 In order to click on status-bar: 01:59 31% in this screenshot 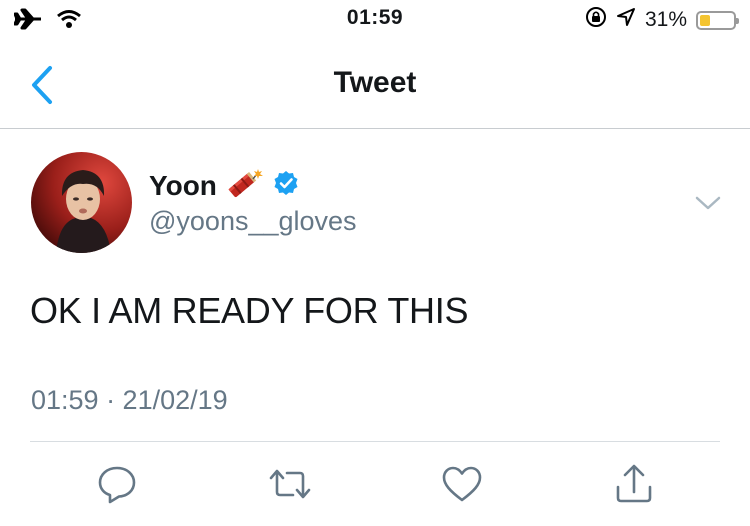, I will do `click(375, 20)`.